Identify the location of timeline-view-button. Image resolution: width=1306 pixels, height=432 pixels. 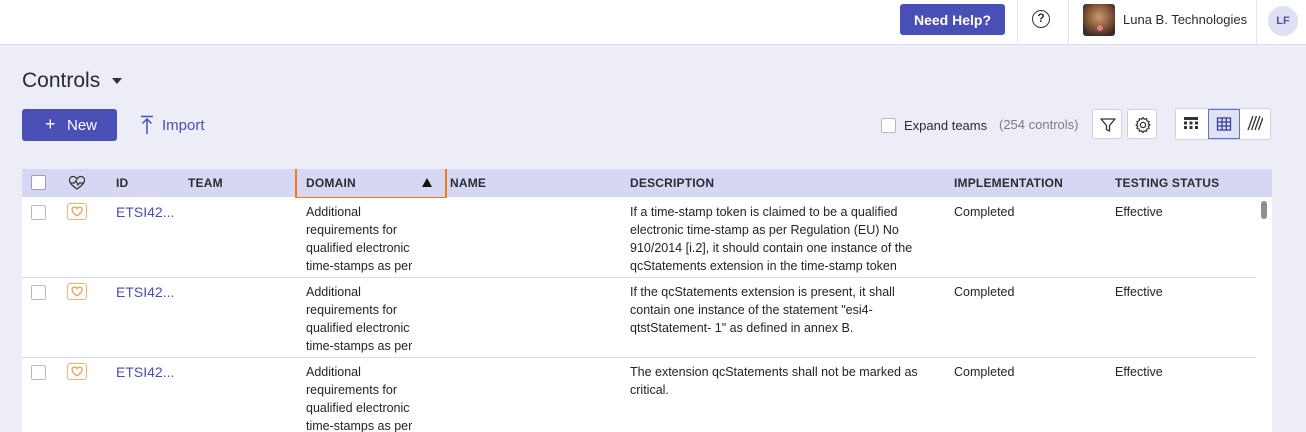
(1256, 124).